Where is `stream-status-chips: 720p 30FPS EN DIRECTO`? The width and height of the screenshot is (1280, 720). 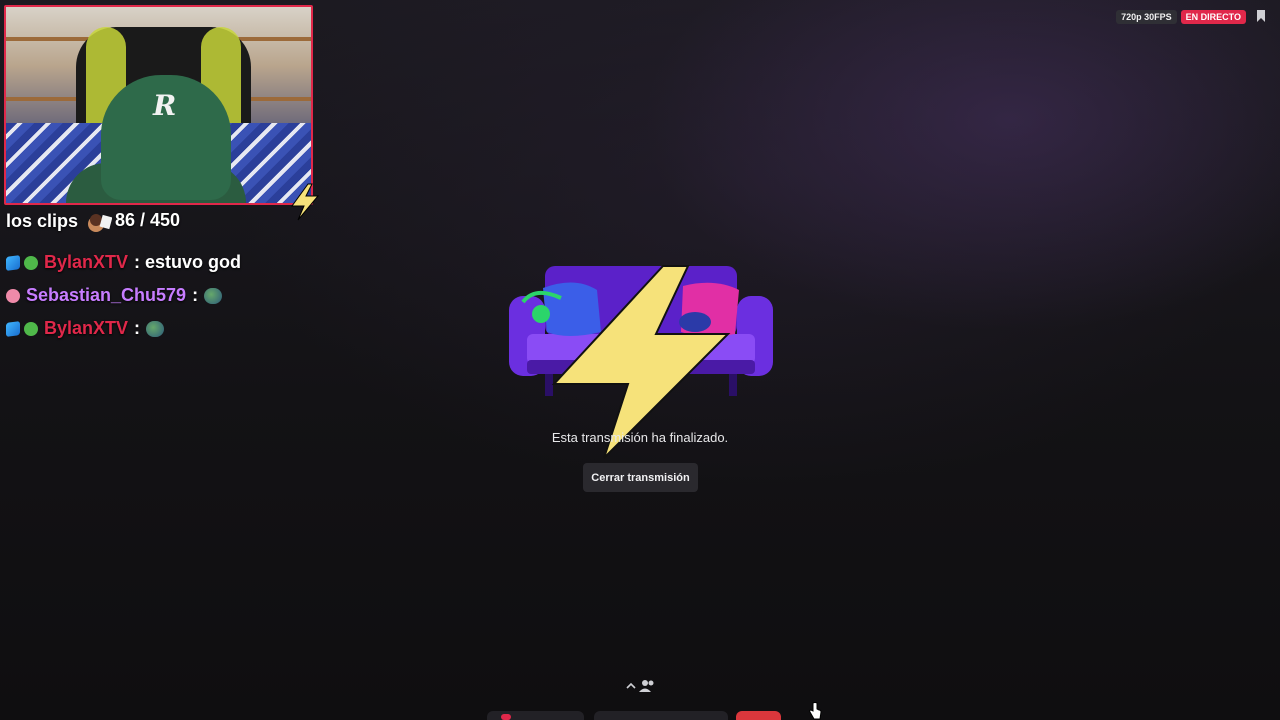
stream-status-chips: 720p 30FPS EN DIRECTO is located at coordinates (1181, 17).